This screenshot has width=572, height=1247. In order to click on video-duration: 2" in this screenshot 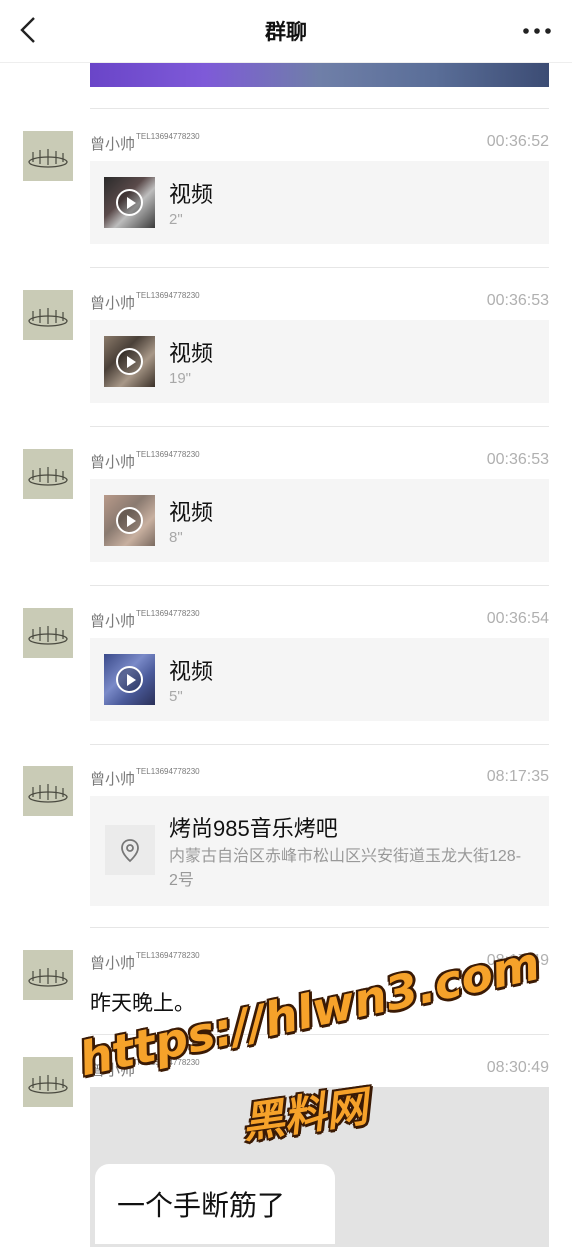, I will do `click(176, 219)`.